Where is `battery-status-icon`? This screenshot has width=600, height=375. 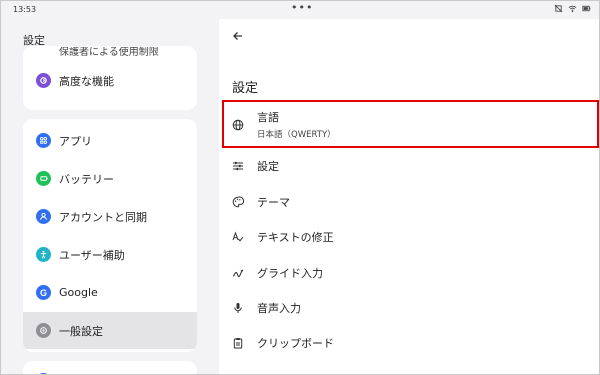
battery-status-icon is located at coordinates (586, 8).